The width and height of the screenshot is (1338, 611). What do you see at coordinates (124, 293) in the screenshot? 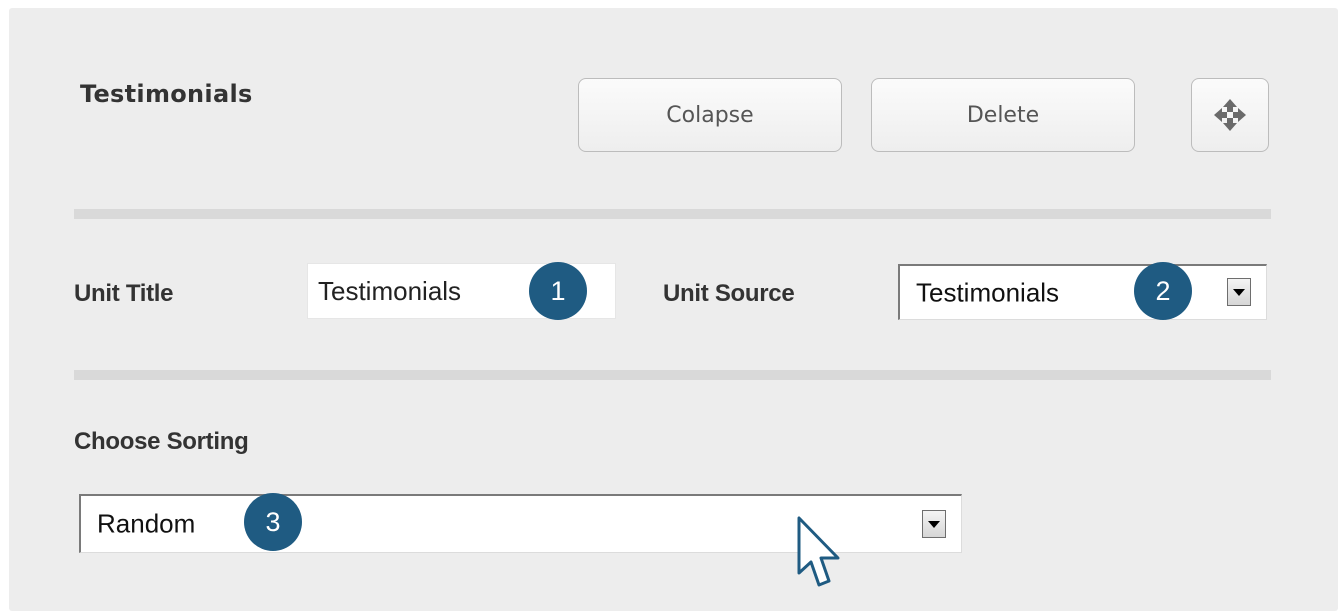
I see `unit-title-label: Unit Title` at bounding box center [124, 293].